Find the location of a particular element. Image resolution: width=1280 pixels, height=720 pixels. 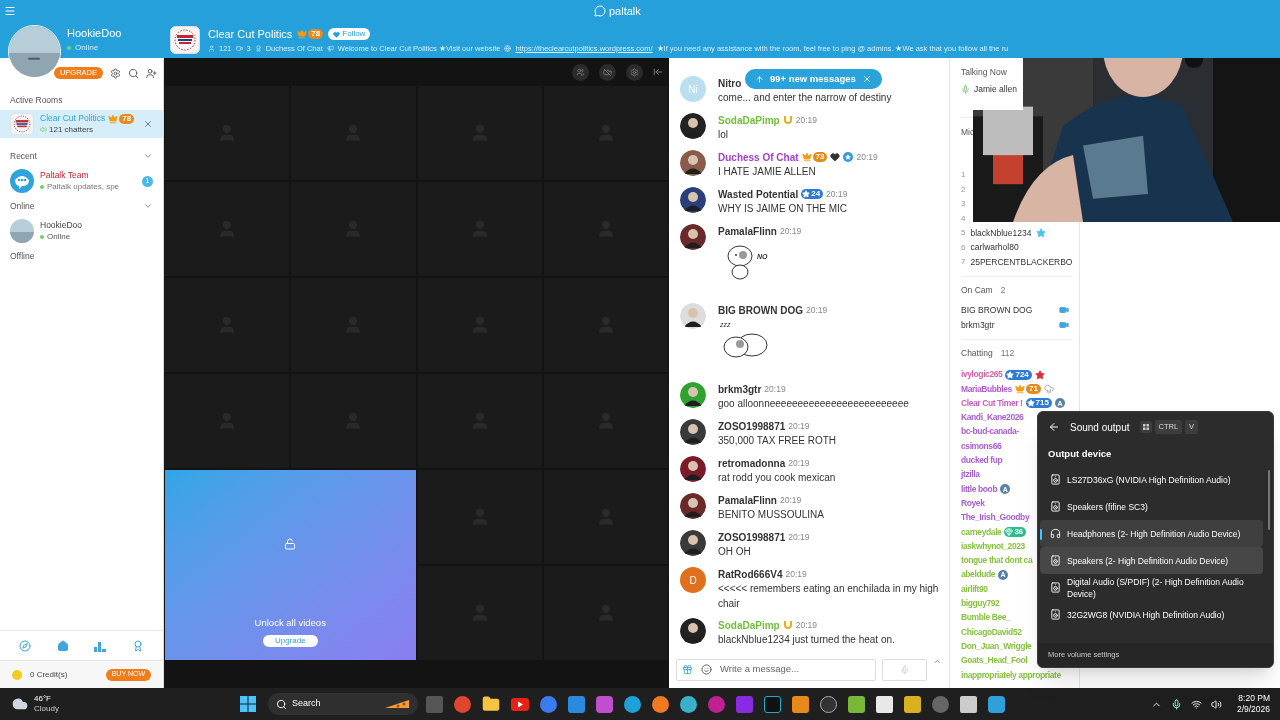

output-device-option: Headphones (2- High Definition Audio Device) is located at coordinates (1151, 533).